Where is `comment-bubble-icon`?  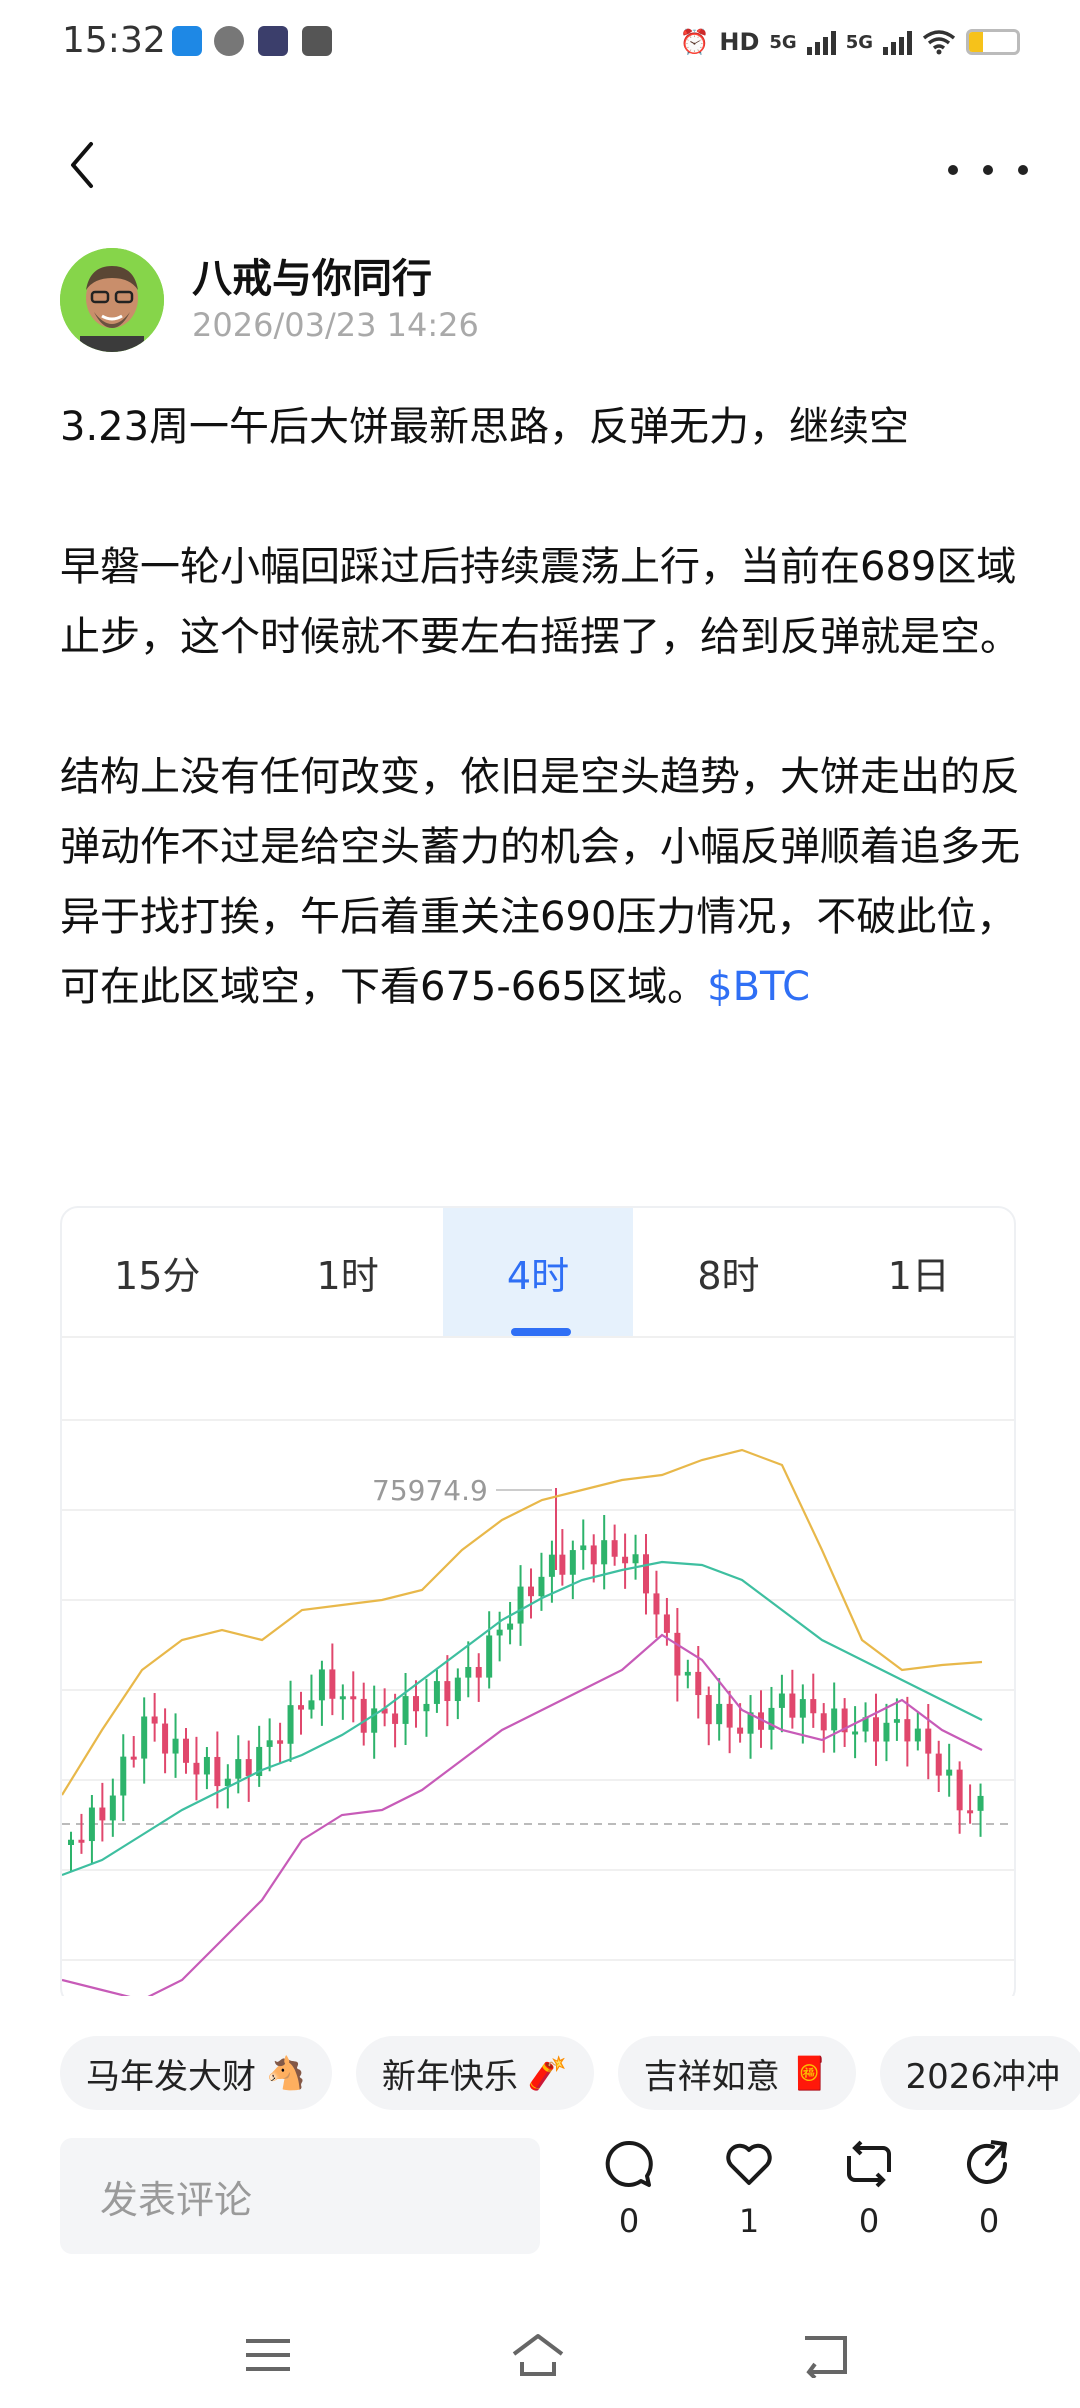 comment-bubble-icon is located at coordinates (629, 2163).